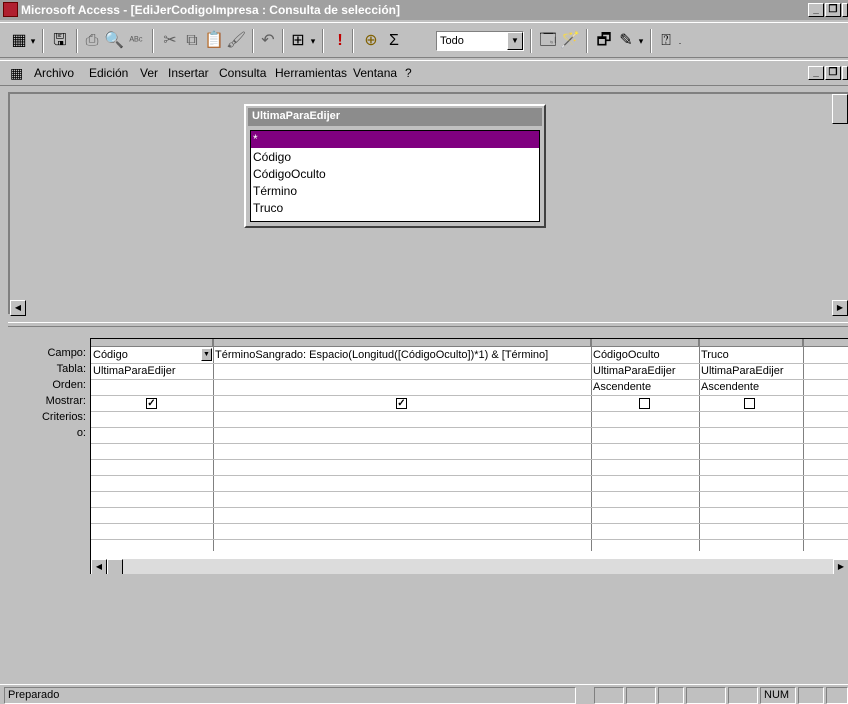  Describe the element at coordinates (570, 41) in the screenshot. I see `build-icon: 🪄` at that location.